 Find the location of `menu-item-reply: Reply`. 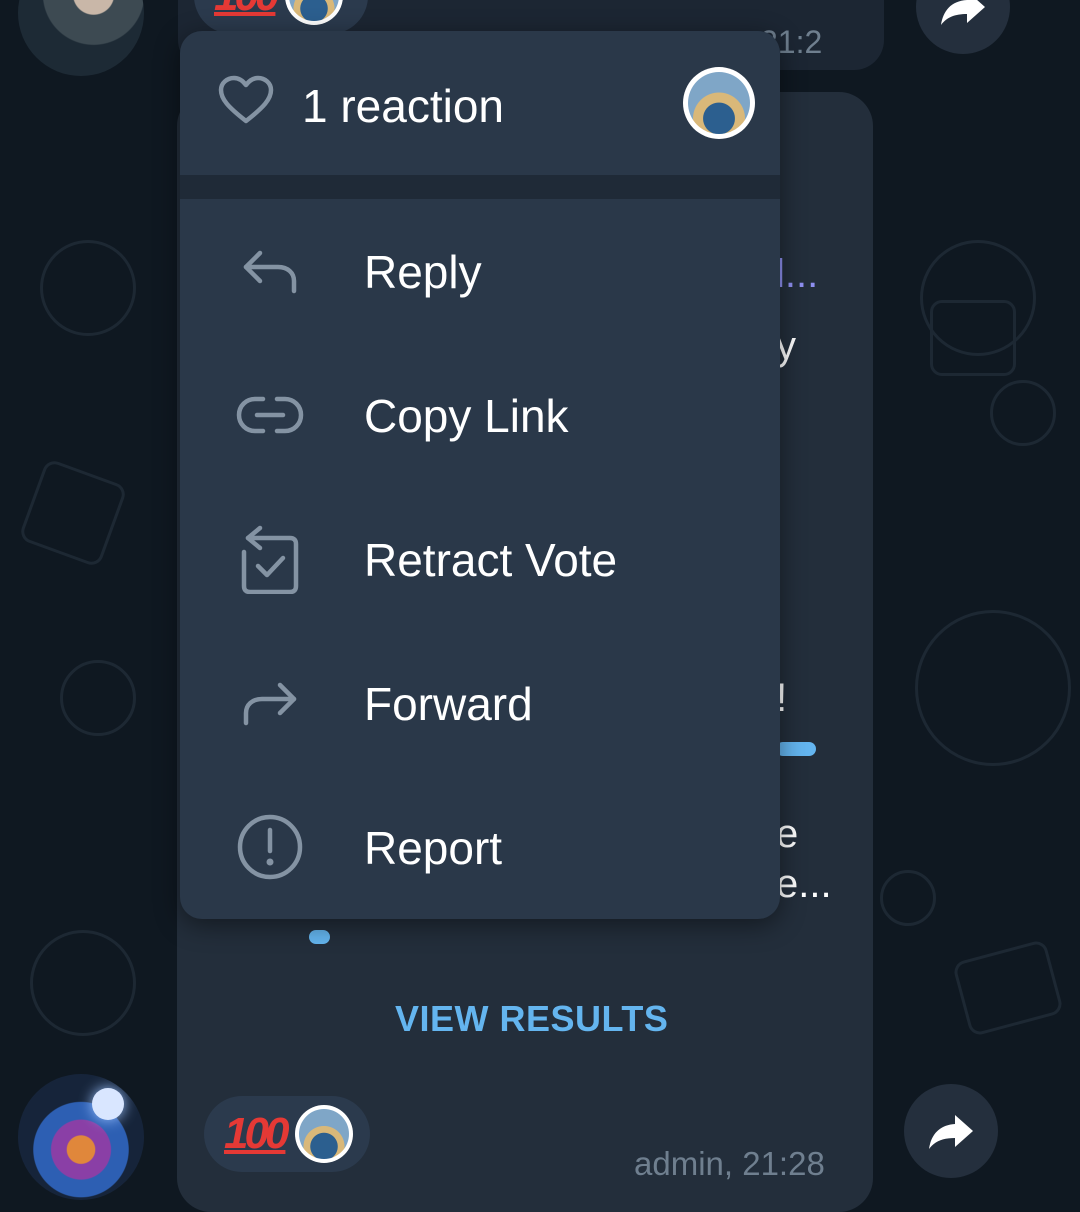

menu-item-reply: Reply is located at coordinates (480, 271).